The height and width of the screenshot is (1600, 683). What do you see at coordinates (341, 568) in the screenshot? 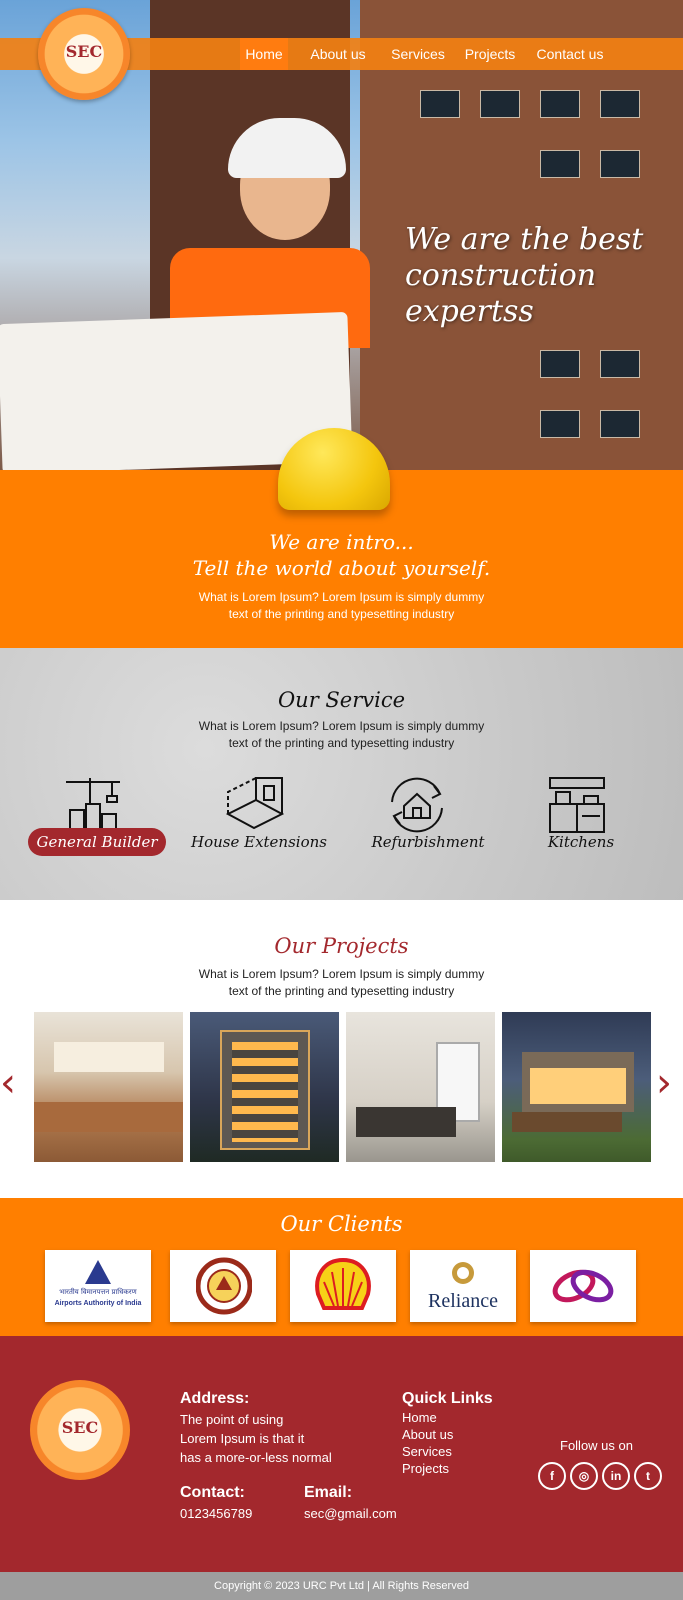
I see `intro-heading-line2: Tell the world about yourself.` at bounding box center [341, 568].